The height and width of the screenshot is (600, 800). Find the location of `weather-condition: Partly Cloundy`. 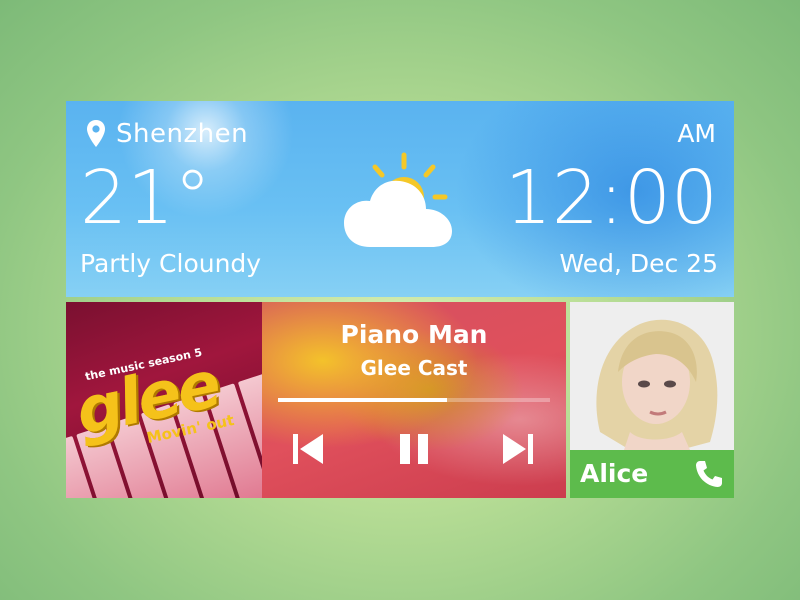

weather-condition: Partly Cloundy is located at coordinates (171, 263).